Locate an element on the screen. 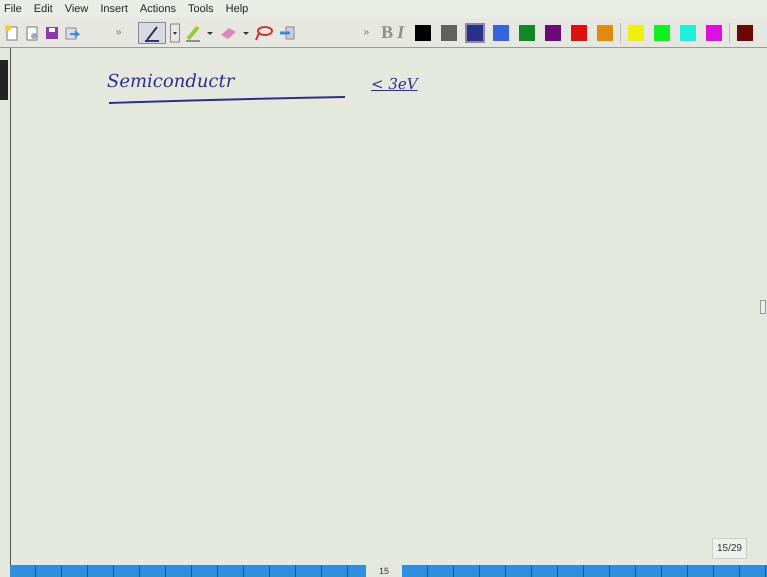 This screenshot has height=577, width=767. page-counter: 15/29 is located at coordinates (729, 548).